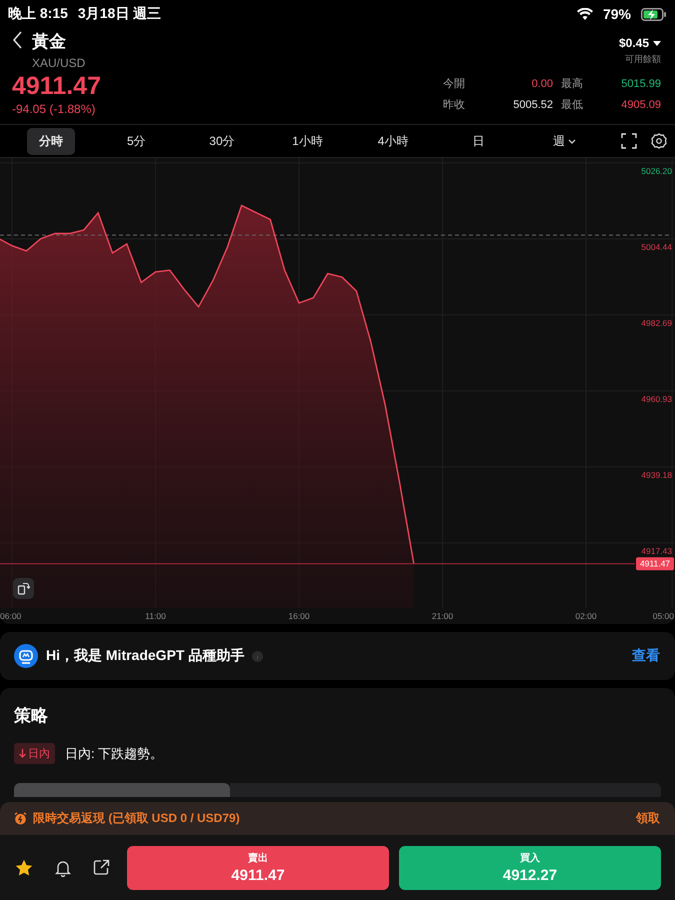 This screenshot has width=675, height=900. I want to click on stat-label: 最低, so click(572, 105).